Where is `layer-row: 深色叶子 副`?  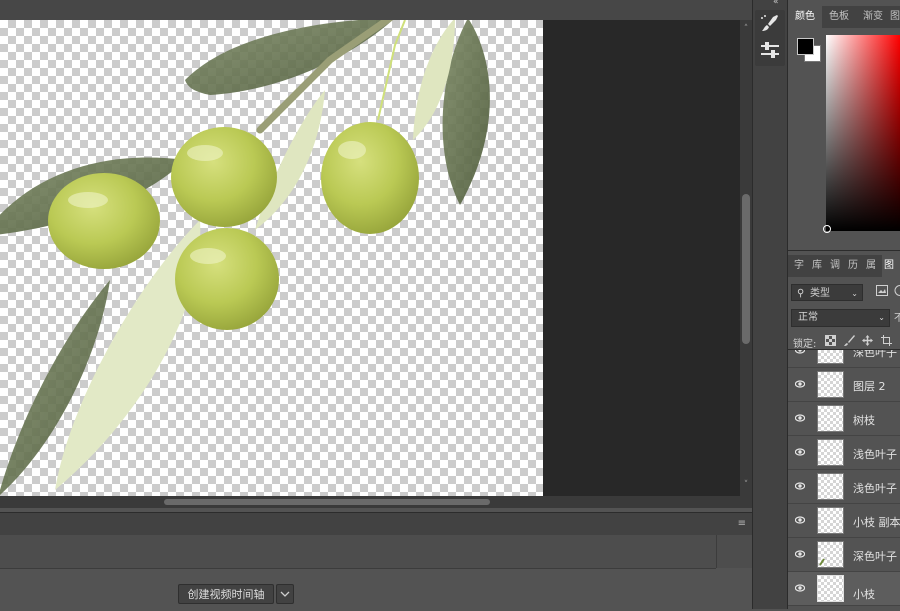 layer-row: 深色叶子 副 is located at coordinates (844, 555).